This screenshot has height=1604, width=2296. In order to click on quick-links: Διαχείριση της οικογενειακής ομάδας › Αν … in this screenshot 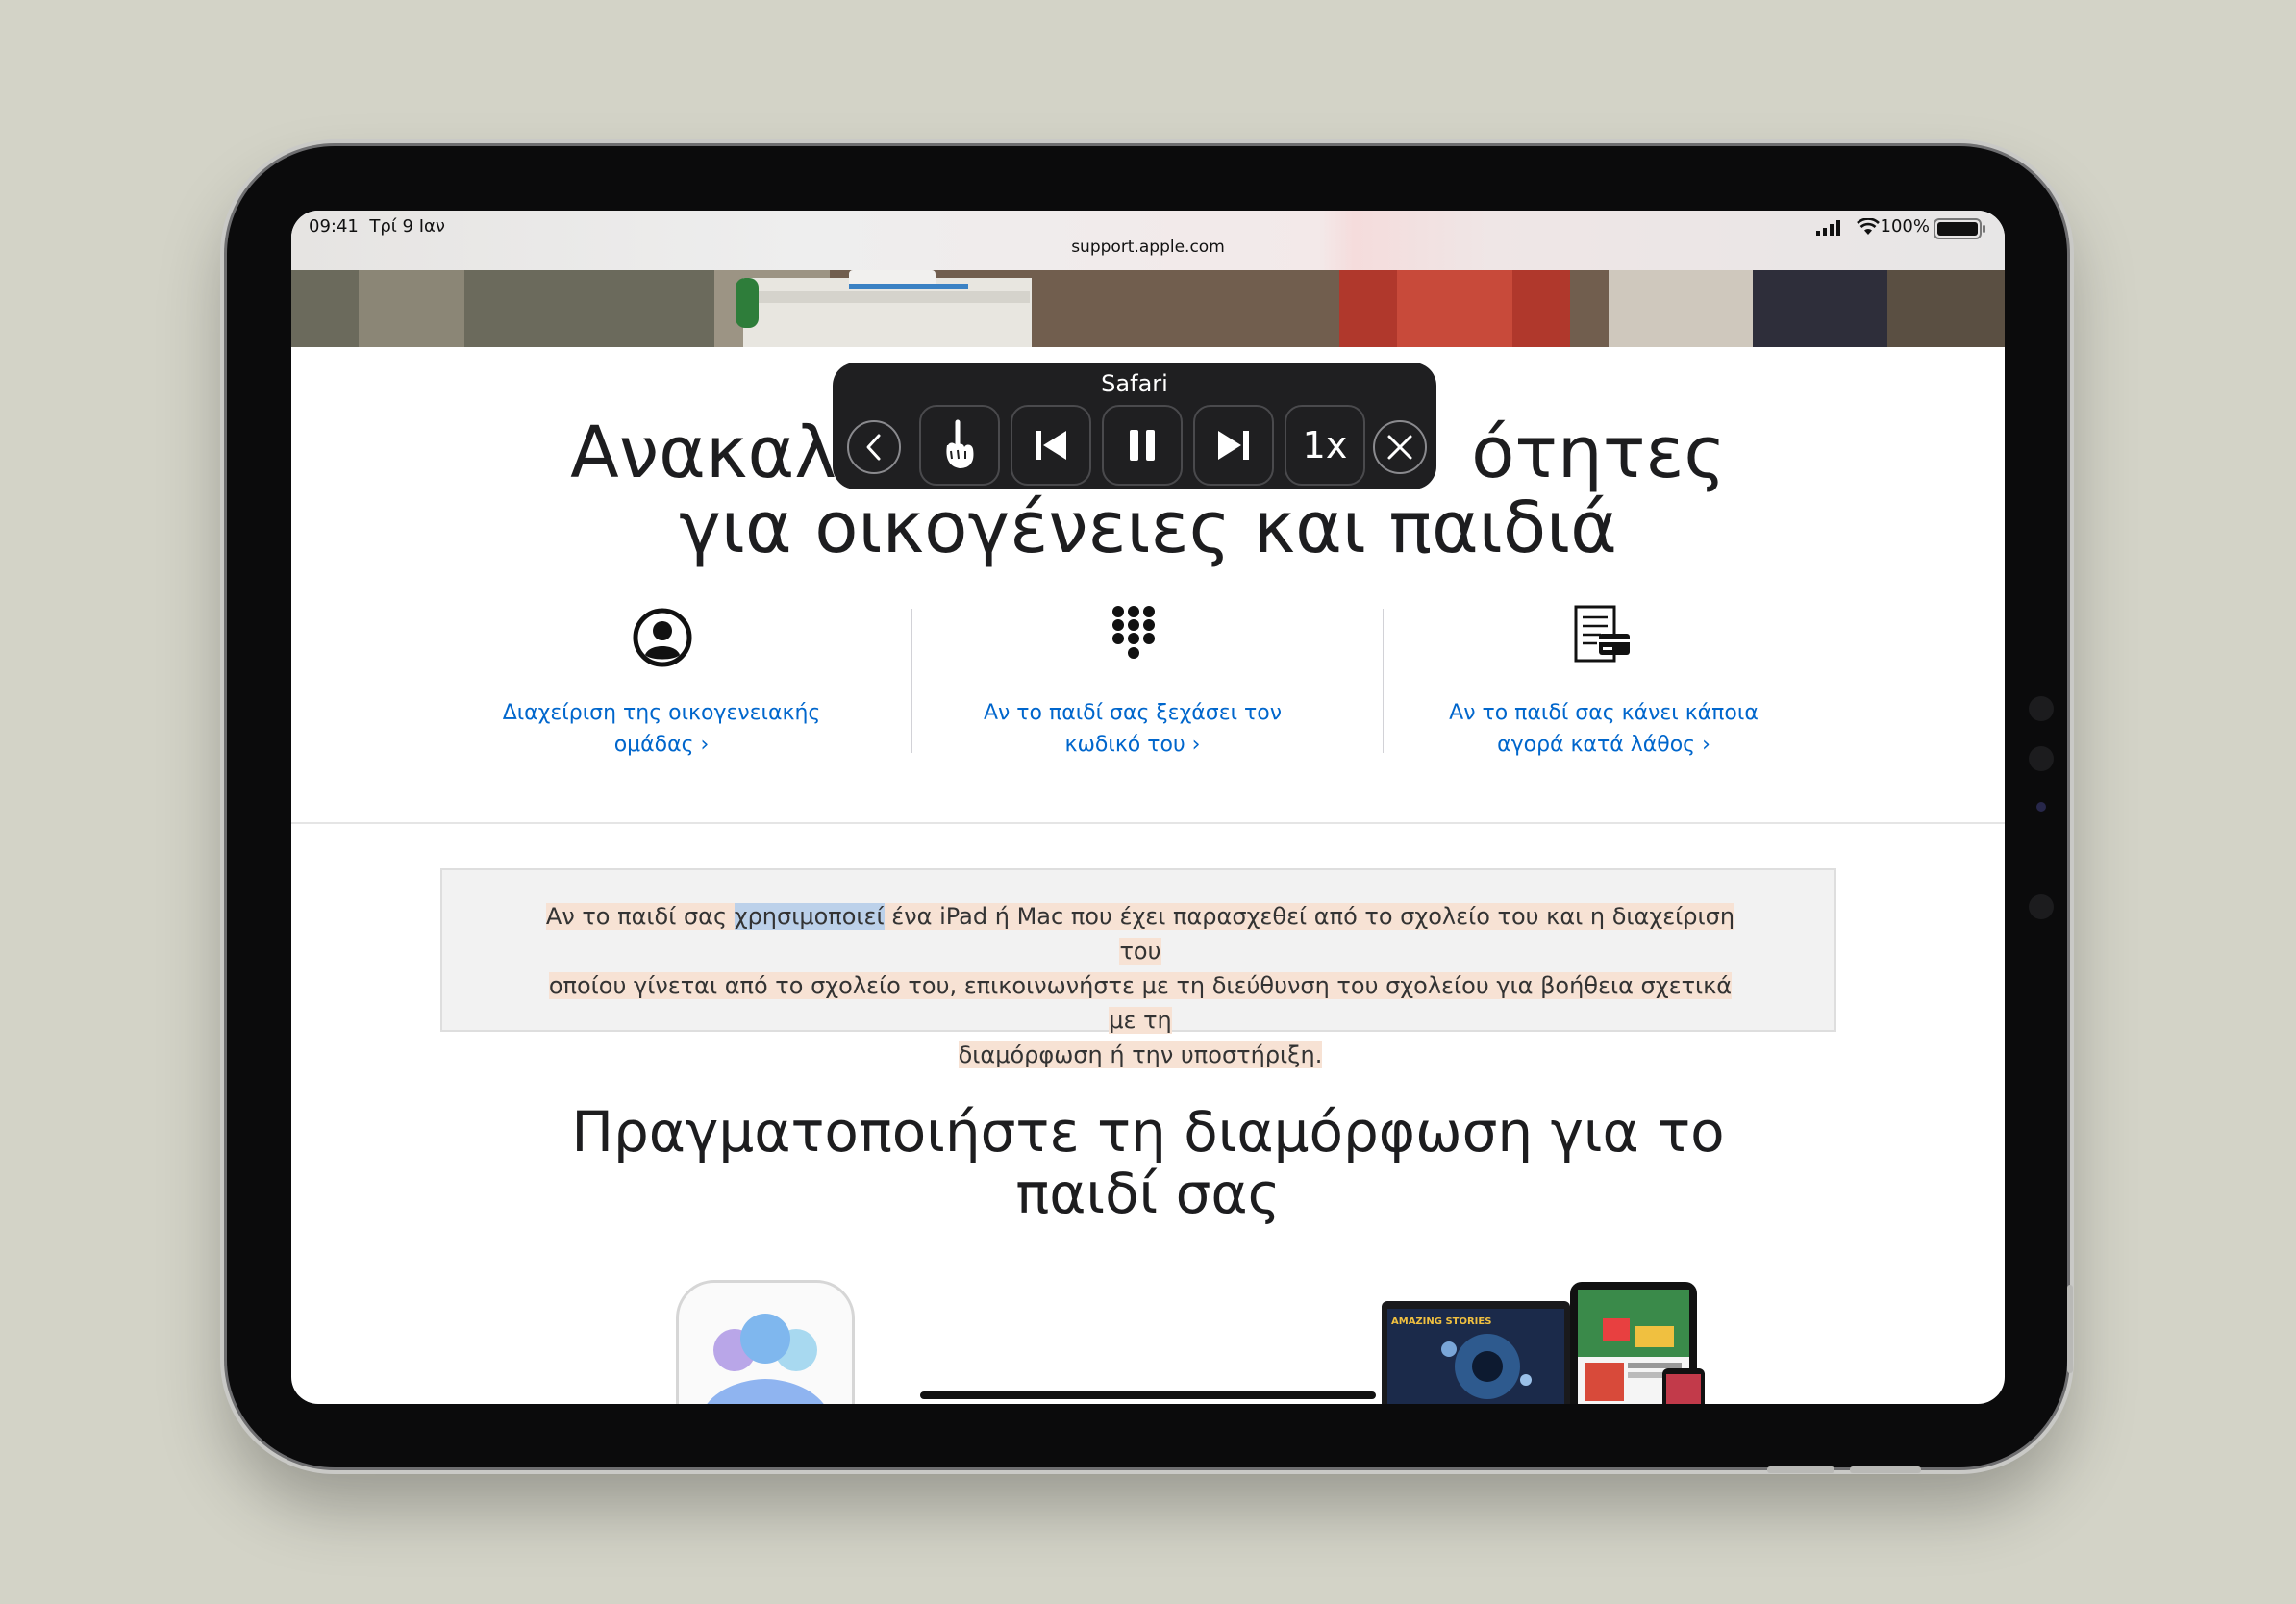, I will do `click(1132, 681)`.